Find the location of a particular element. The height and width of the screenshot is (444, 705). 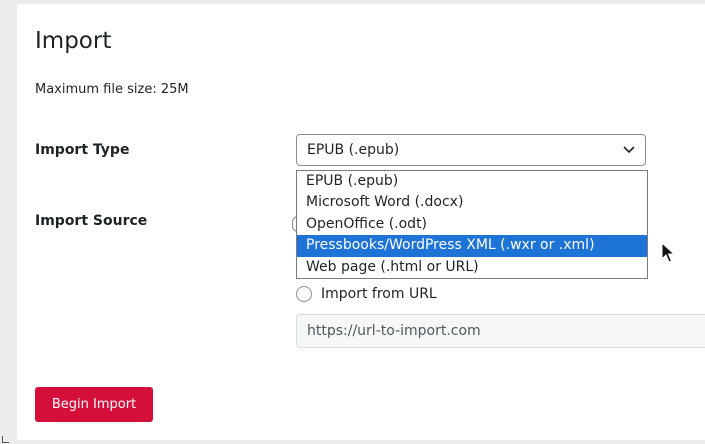

dropdown-option-docx: Microsoft Word (.docx) is located at coordinates (472, 202).